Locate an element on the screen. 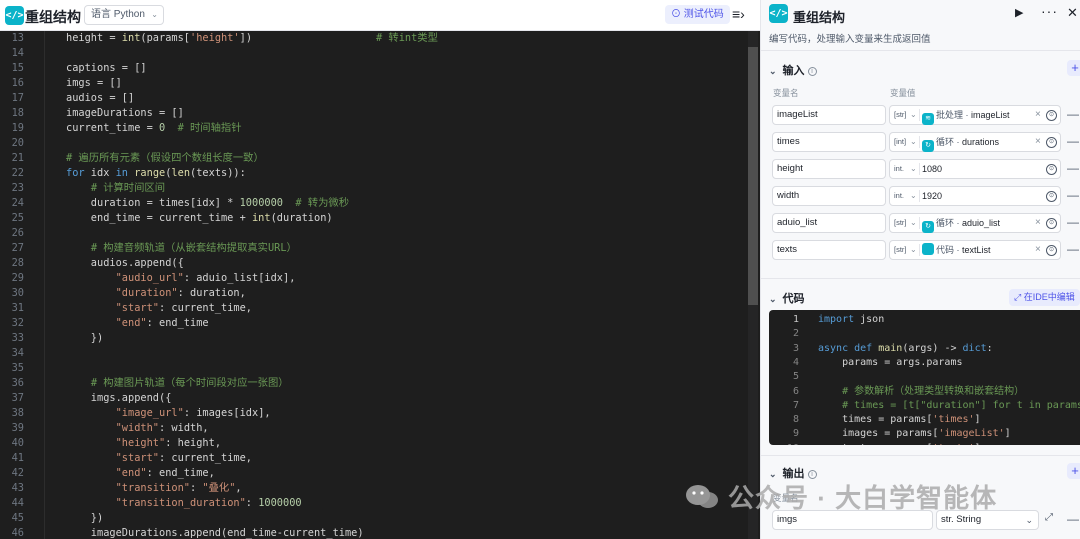  code-line: 39 "width": width, is located at coordinates (380, 428).